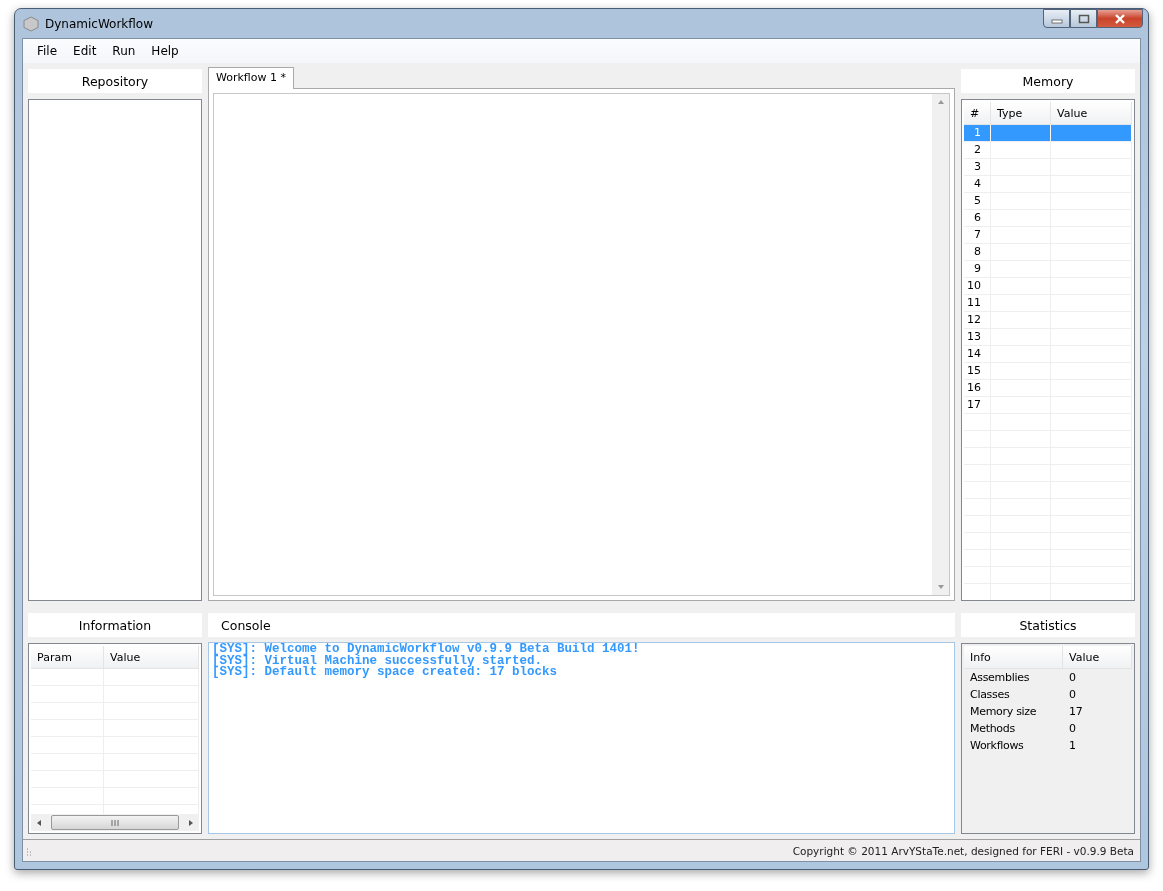 This screenshot has width=1163, height=891. Describe the element at coordinates (1048, 184) in the screenshot. I see `memory-row: 4` at that location.